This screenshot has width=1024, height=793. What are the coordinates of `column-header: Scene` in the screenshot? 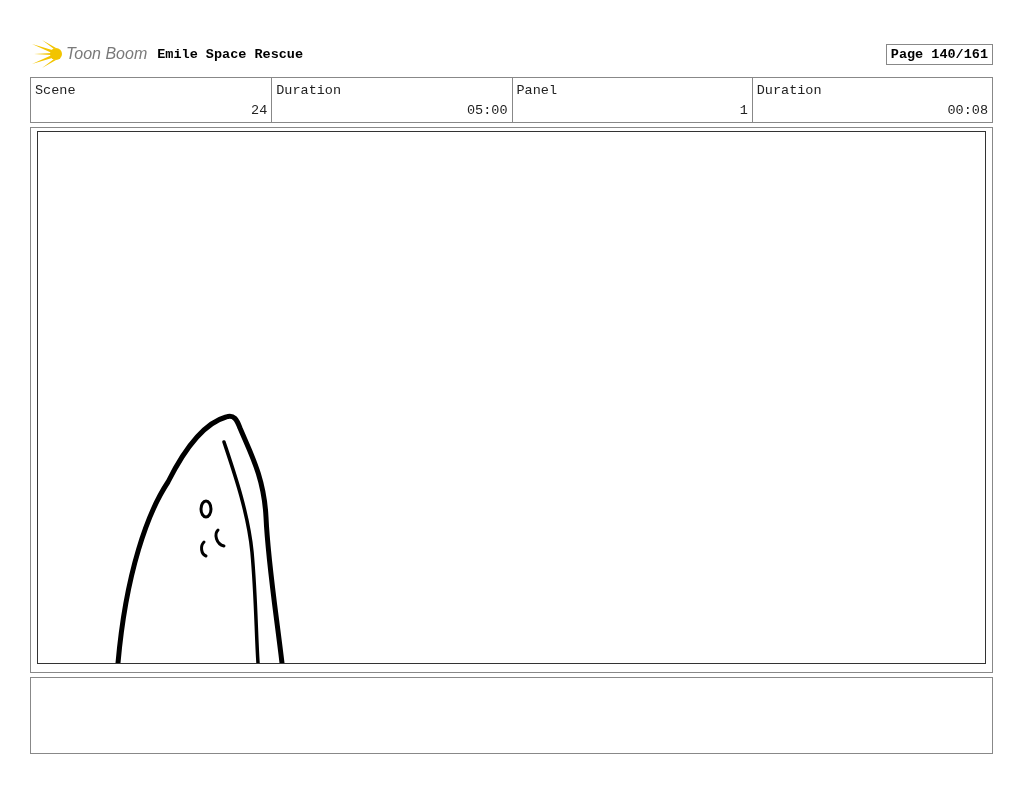 It's located at (55, 91).